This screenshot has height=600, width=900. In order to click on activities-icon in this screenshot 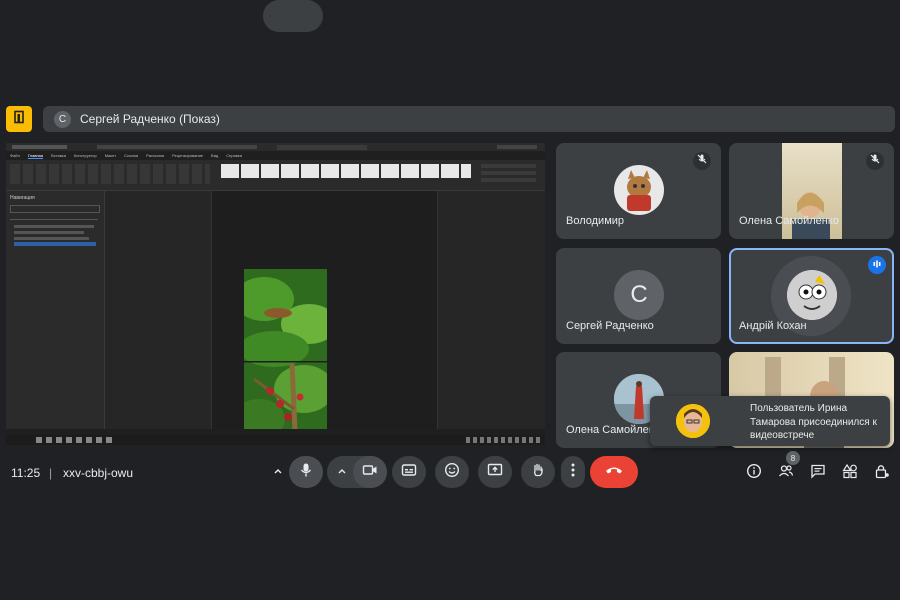, I will do `click(850, 473)`.